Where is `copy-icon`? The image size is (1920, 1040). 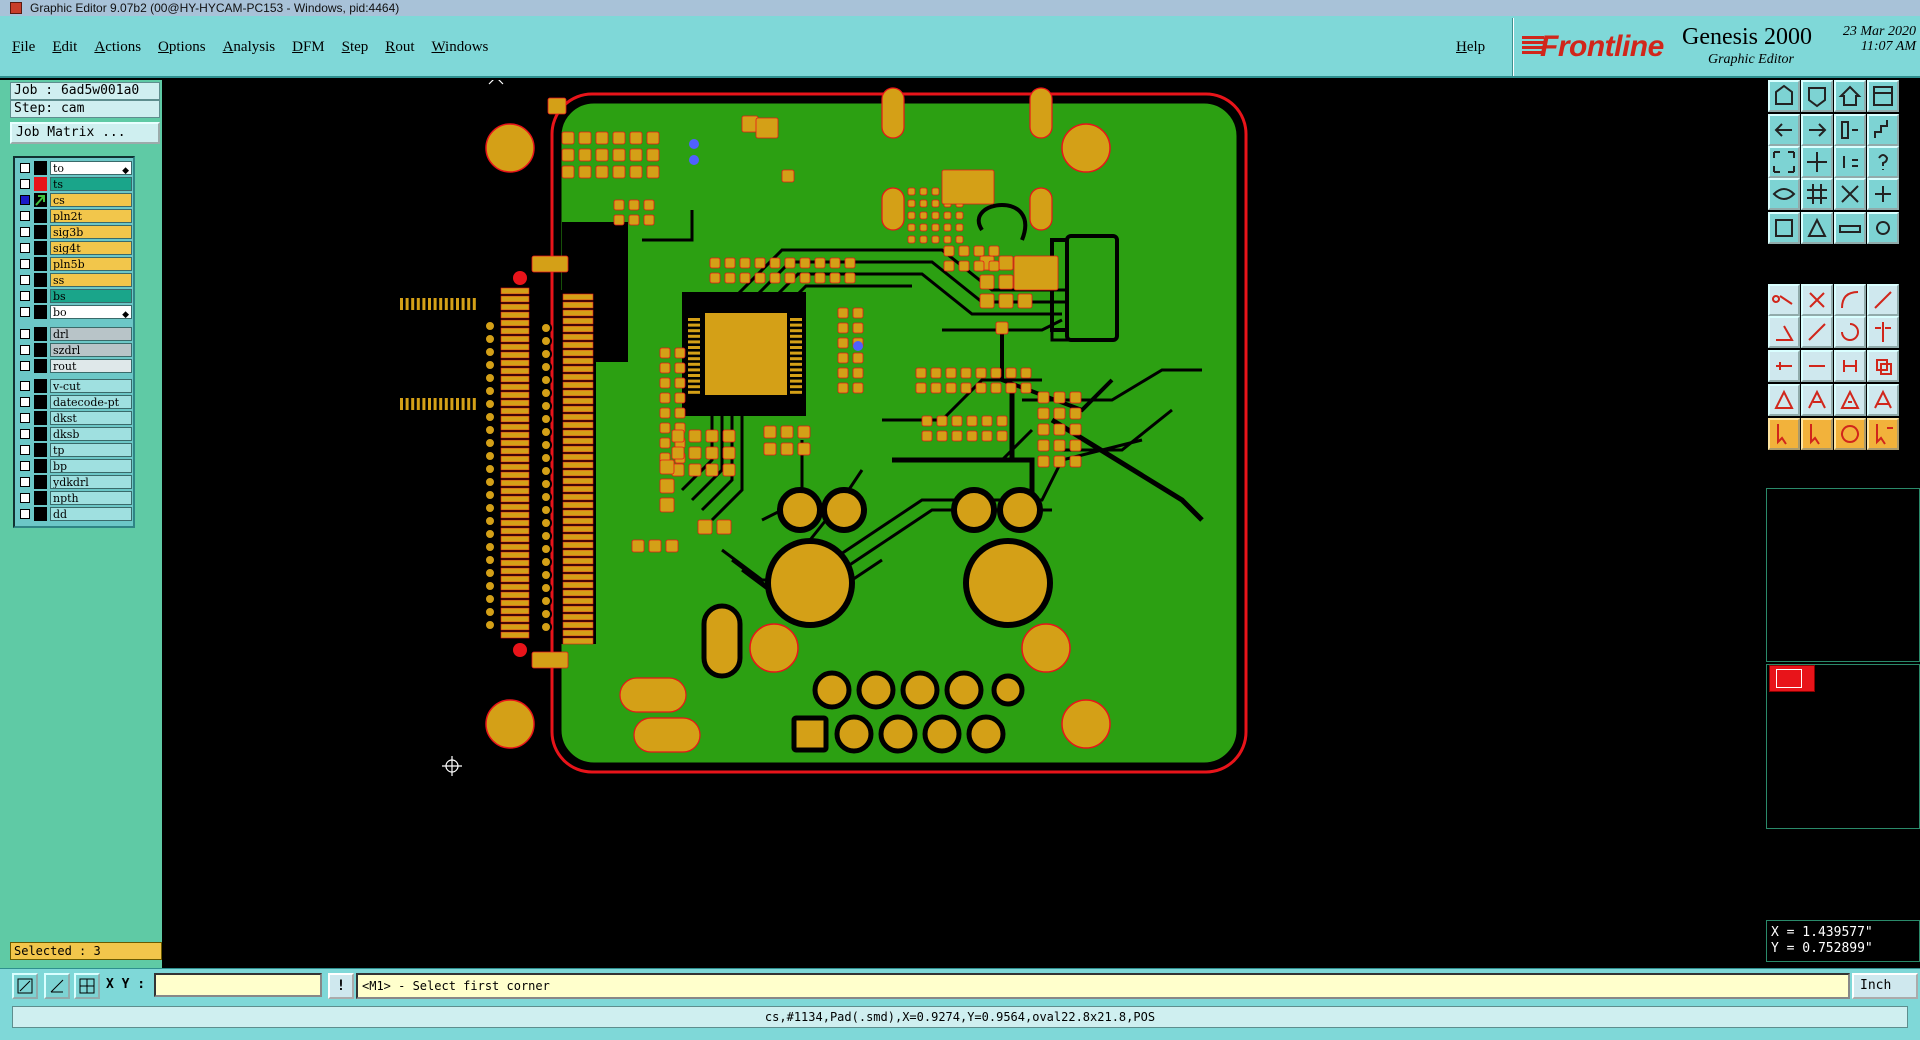
copy-icon is located at coordinates (1883, 366).